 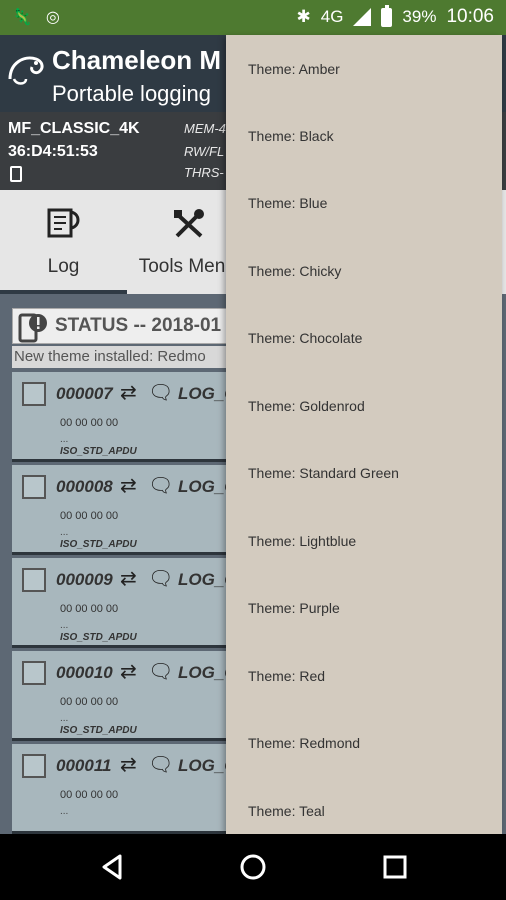 What do you see at coordinates (113, 867) in the screenshot?
I see `back-icon` at bounding box center [113, 867].